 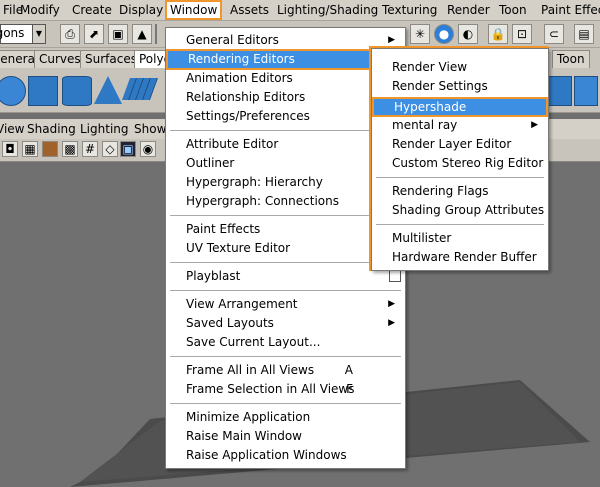 I want to click on mode-dropdown: Polygons ▼, so click(x=23, y=34).